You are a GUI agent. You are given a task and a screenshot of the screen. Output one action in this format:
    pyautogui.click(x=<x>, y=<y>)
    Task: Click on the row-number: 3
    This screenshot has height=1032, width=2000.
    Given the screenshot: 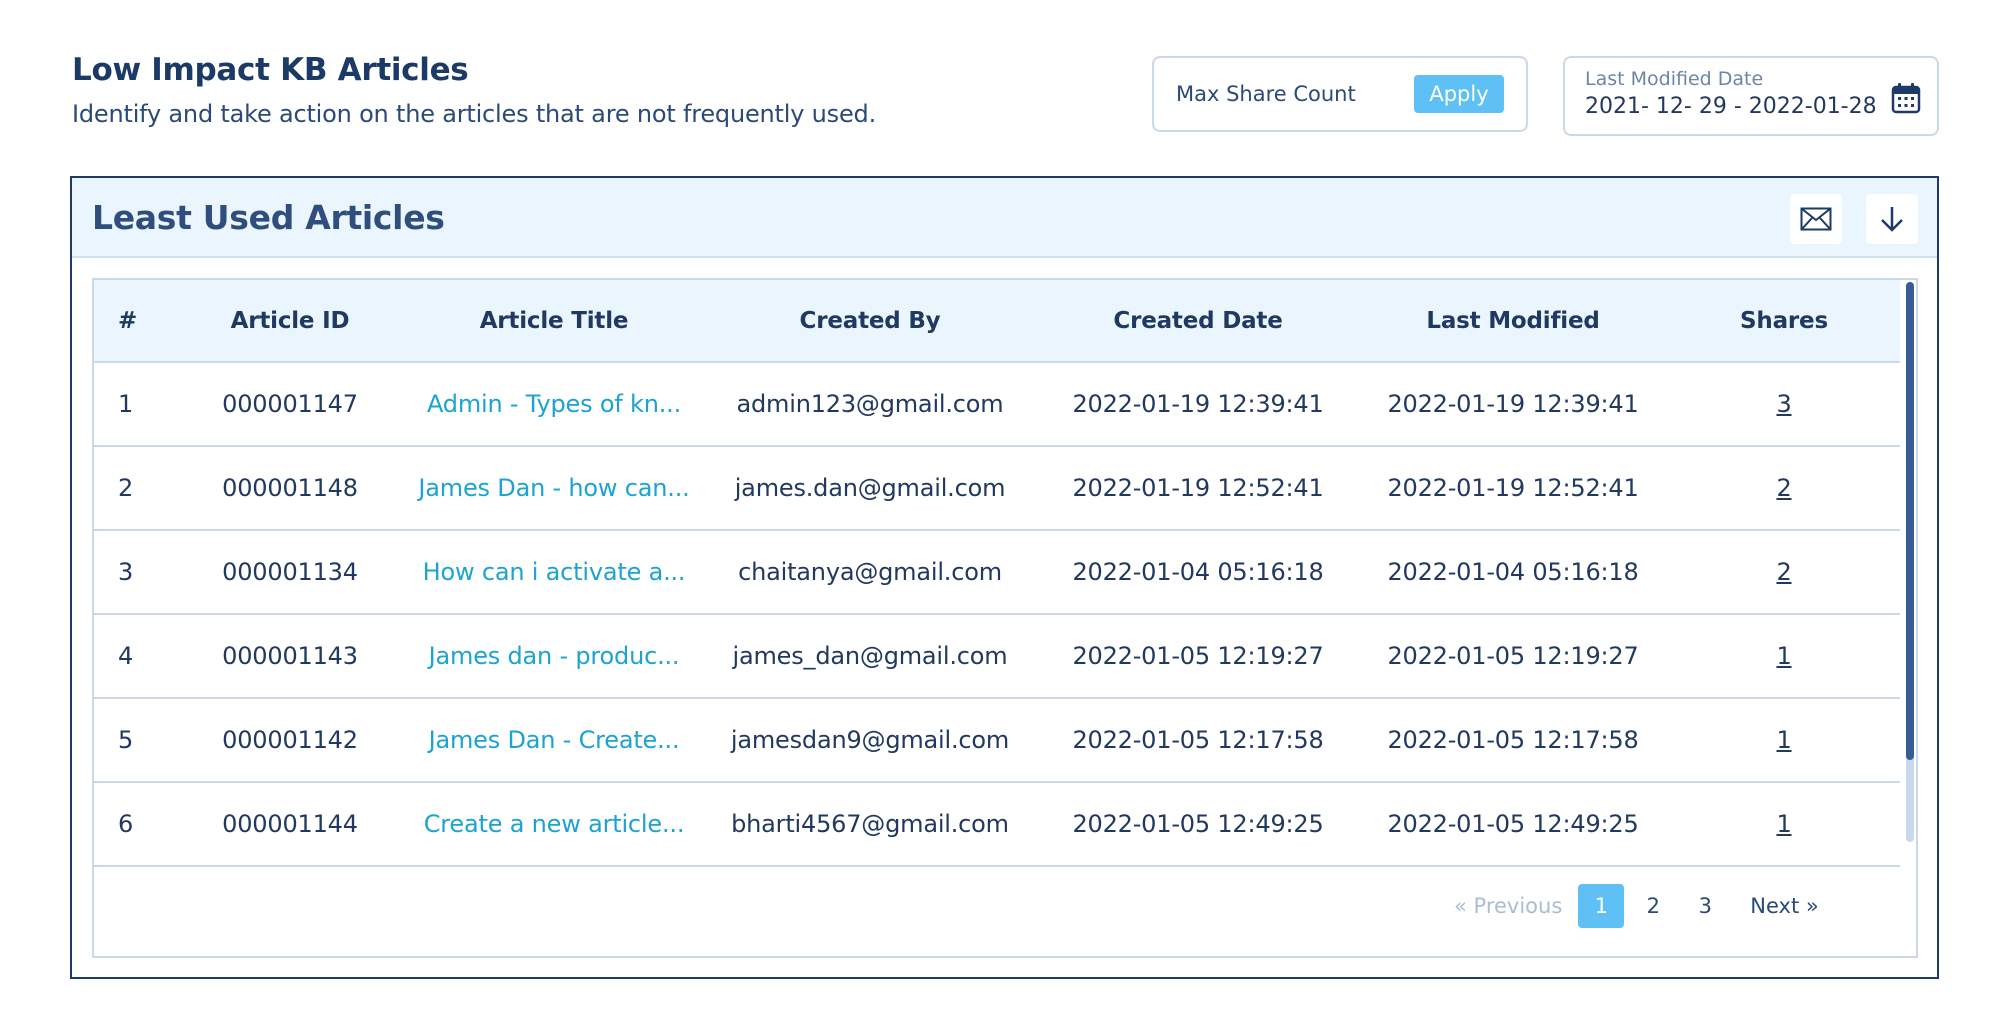 What is the action you would take?
    pyautogui.click(x=134, y=572)
    